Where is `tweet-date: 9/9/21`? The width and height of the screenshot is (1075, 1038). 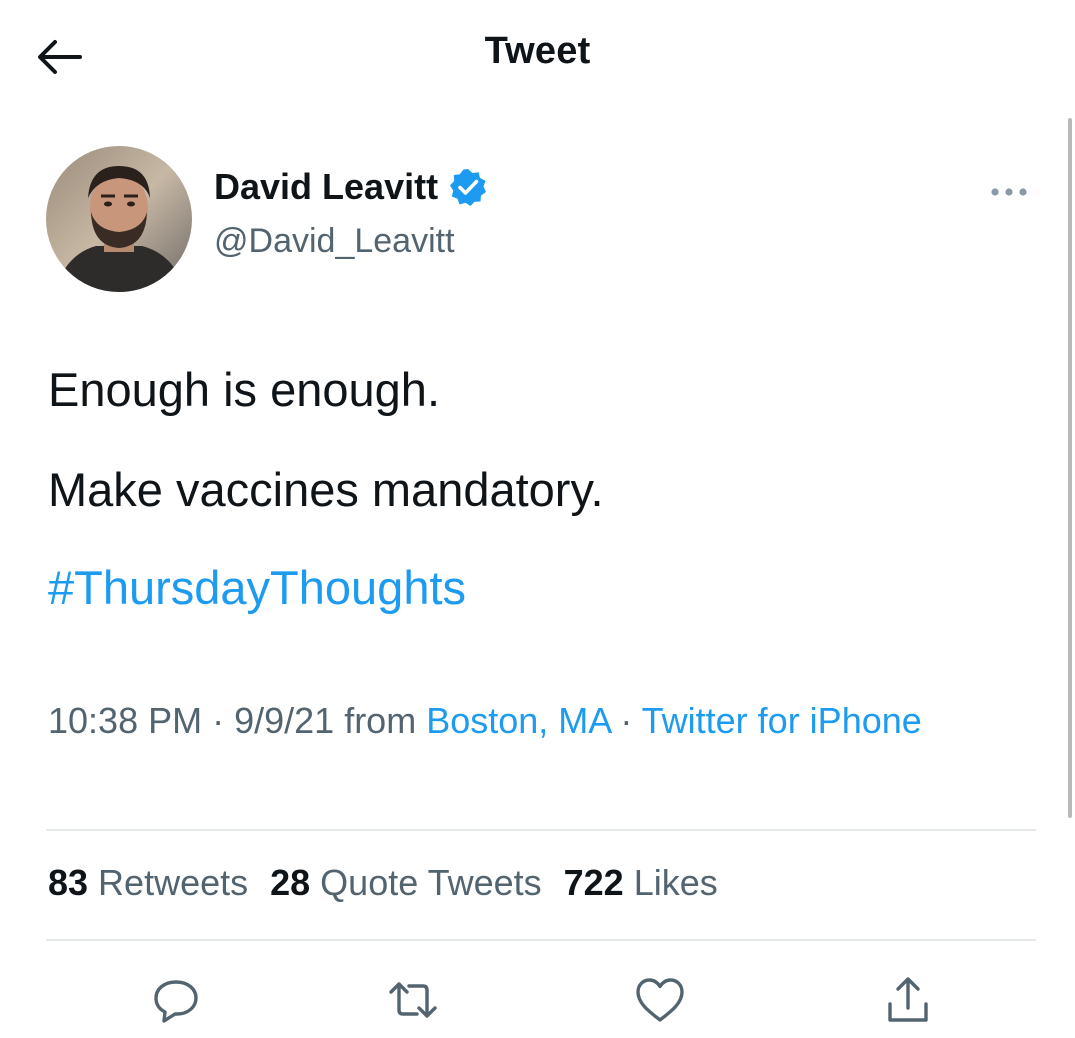 tweet-date: 9/9/21 is located at coordinates (284, 720).